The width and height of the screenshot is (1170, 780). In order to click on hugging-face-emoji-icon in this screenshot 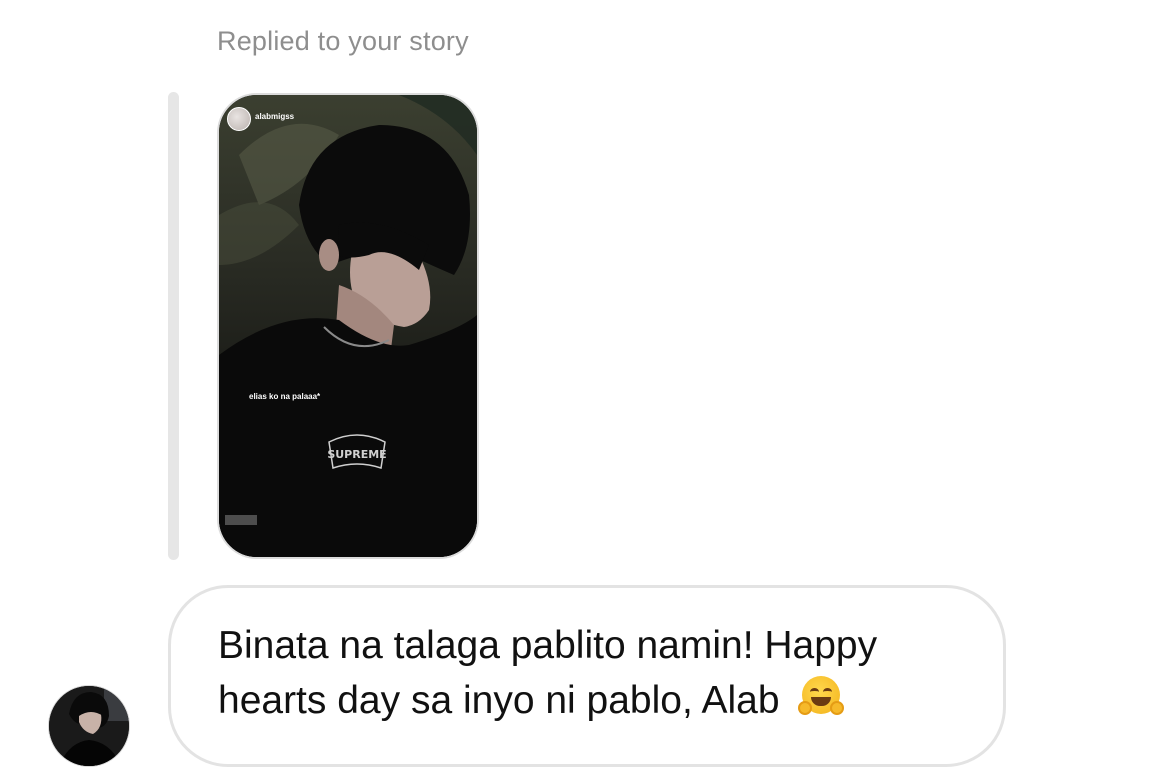, I will do `click(821, 698)`.